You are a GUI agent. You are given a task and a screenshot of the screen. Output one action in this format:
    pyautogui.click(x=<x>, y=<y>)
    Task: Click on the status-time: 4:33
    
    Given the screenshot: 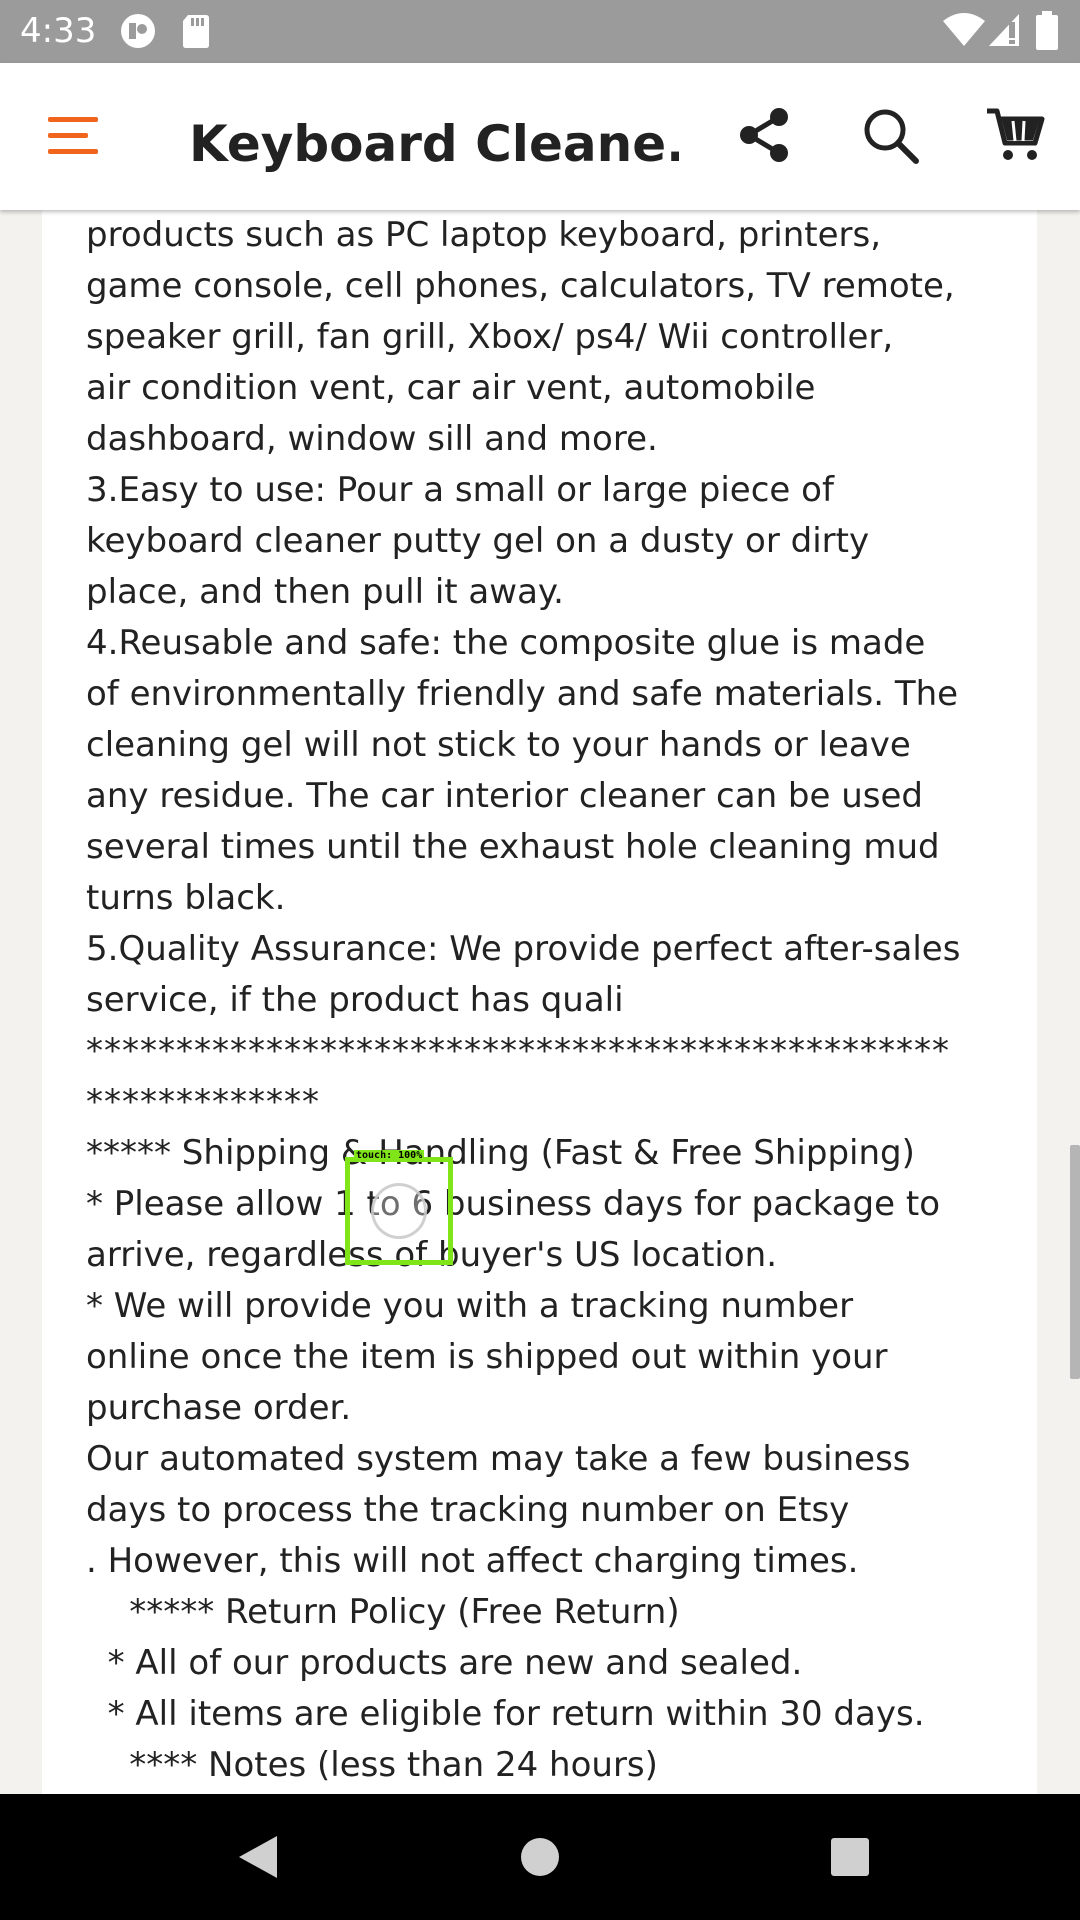 What is the action you would take?
    pyautogui.click(x=58, y=31)
    